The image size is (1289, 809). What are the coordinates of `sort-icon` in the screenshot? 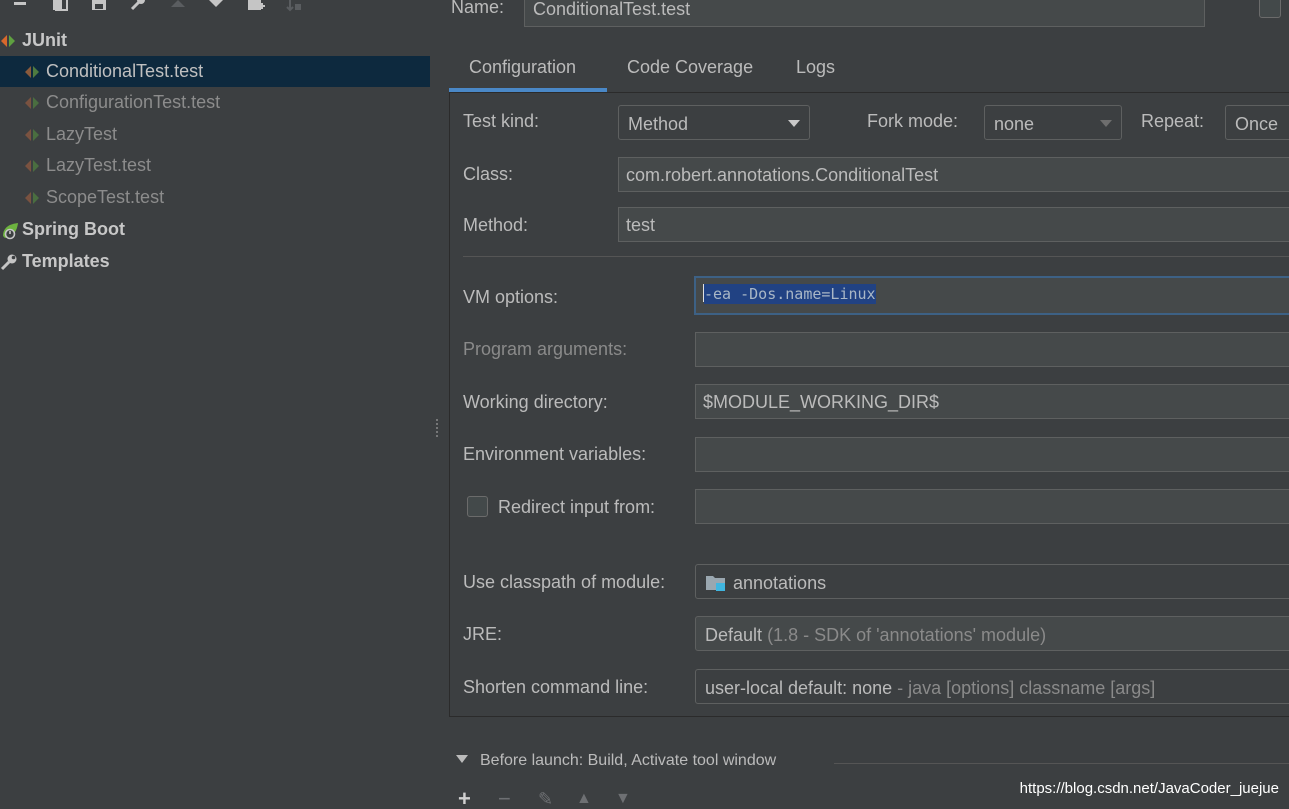 It's located at (294, 7).